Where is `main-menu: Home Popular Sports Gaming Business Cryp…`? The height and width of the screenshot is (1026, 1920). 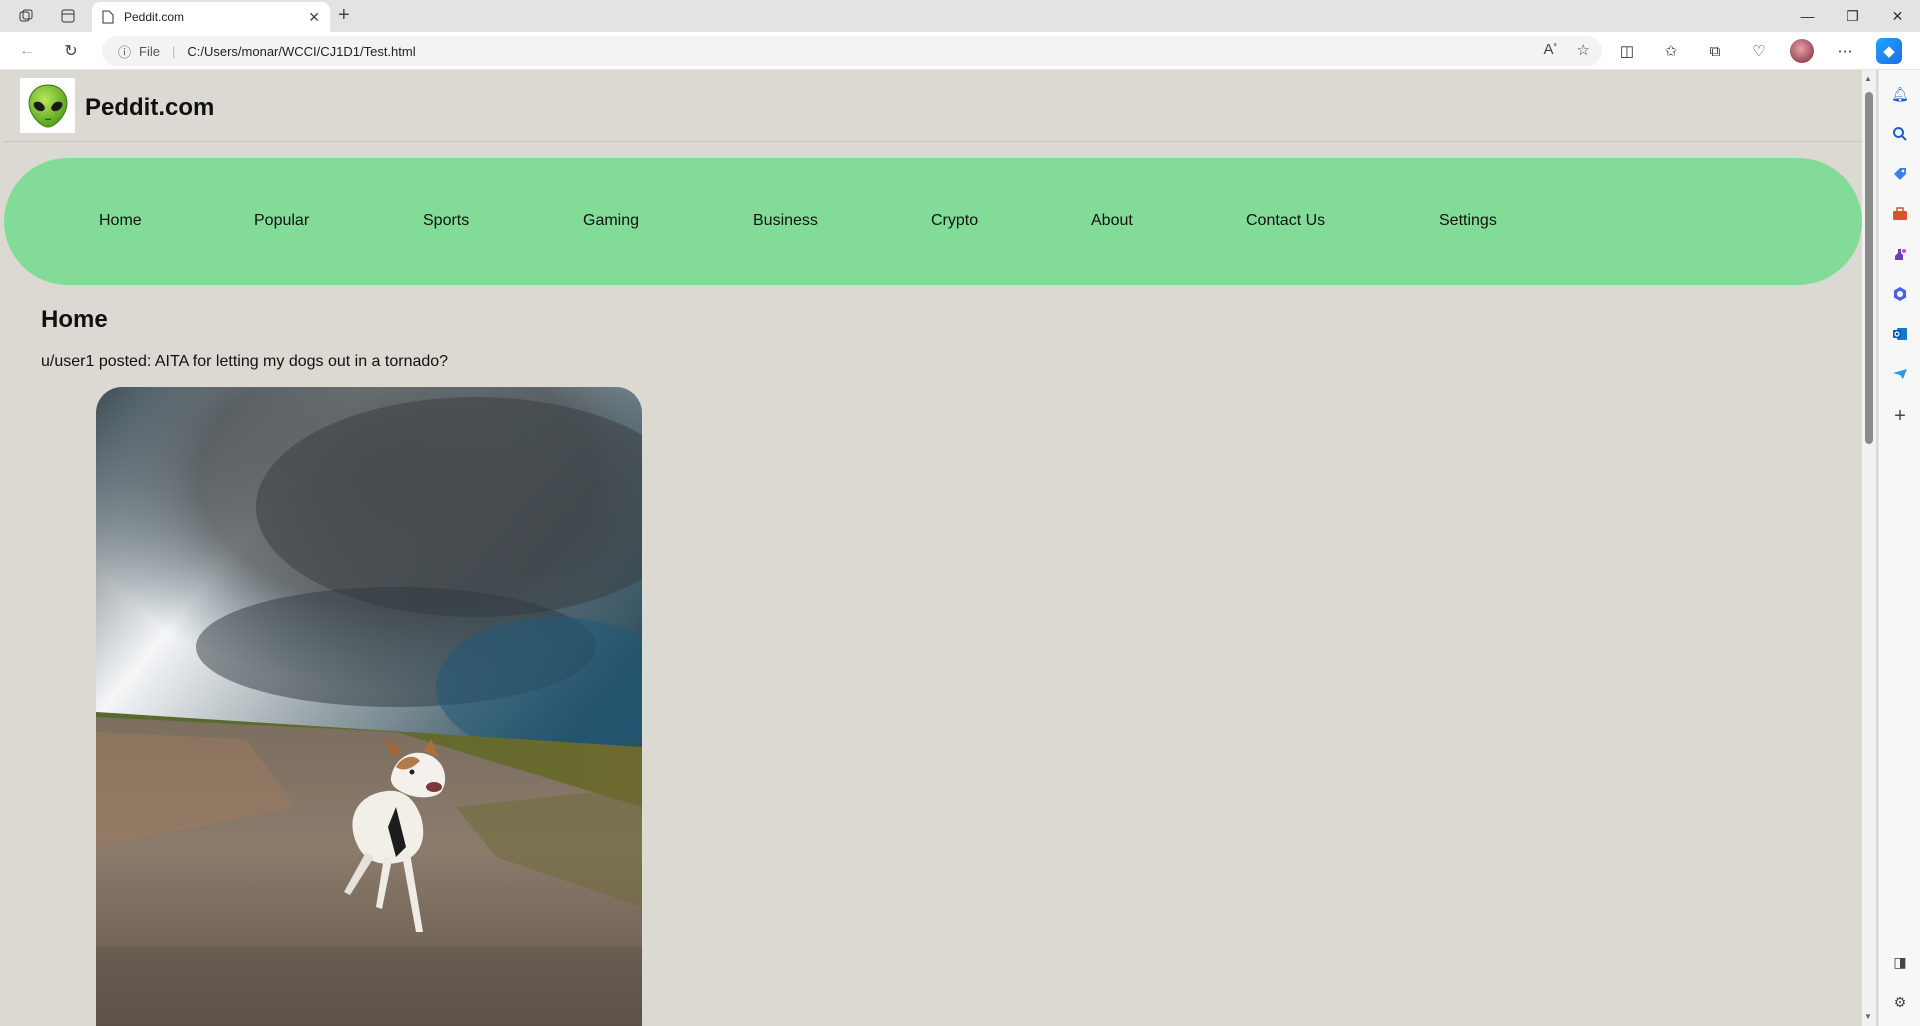 main-menu: Home Popular Sports Gaming Business Cryp… is located at coordinates (933, 221).